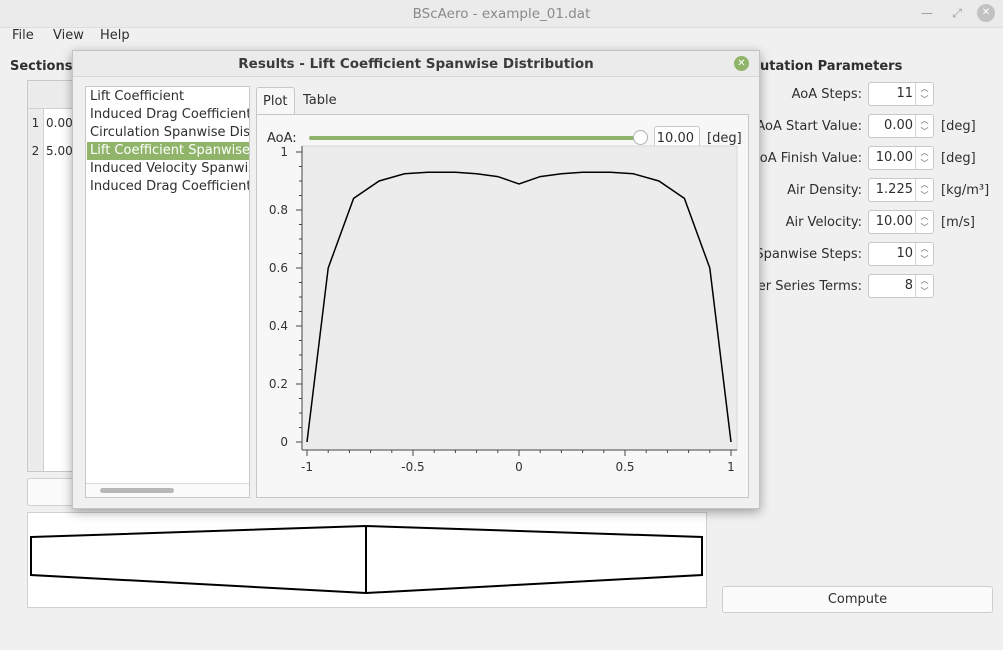 This screenshot has height=650, width=1003. I want to click on param-label: Air Density:, so click(824, 190).